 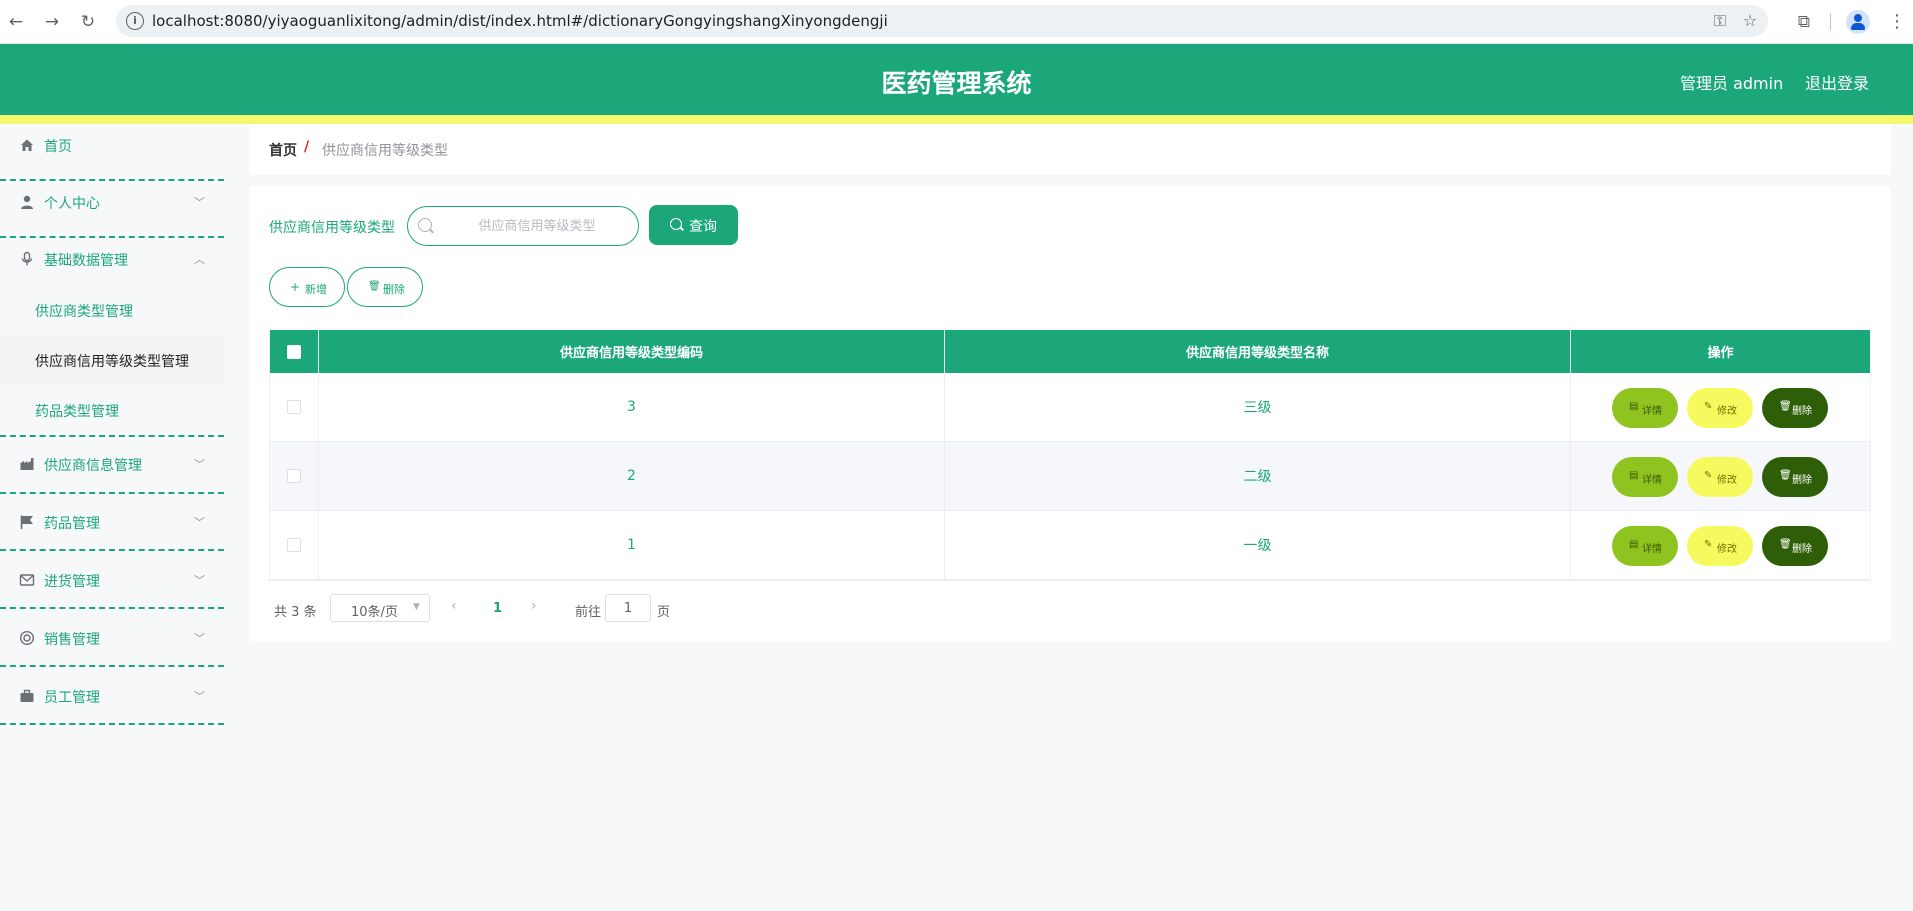 I want to click on batch-delete-button-label: 删除, so click(x=394, y=289).